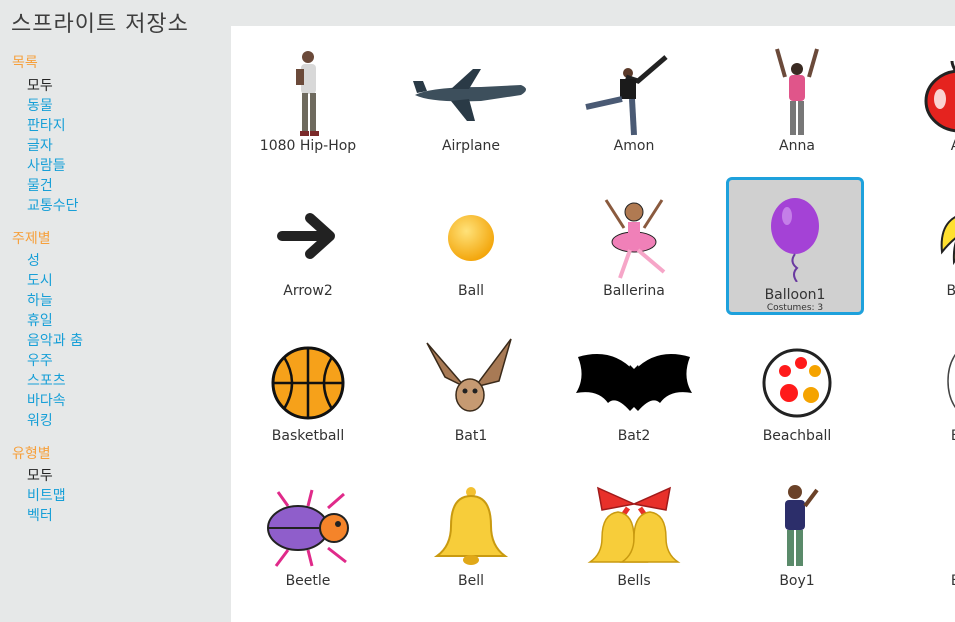 Image resolution: width=955 pixels, height=622 pixels. What do you see at coordinates (634, 87) in the screenshot?
I see `amon-dancer-icon` at bounding box center [634, 87].